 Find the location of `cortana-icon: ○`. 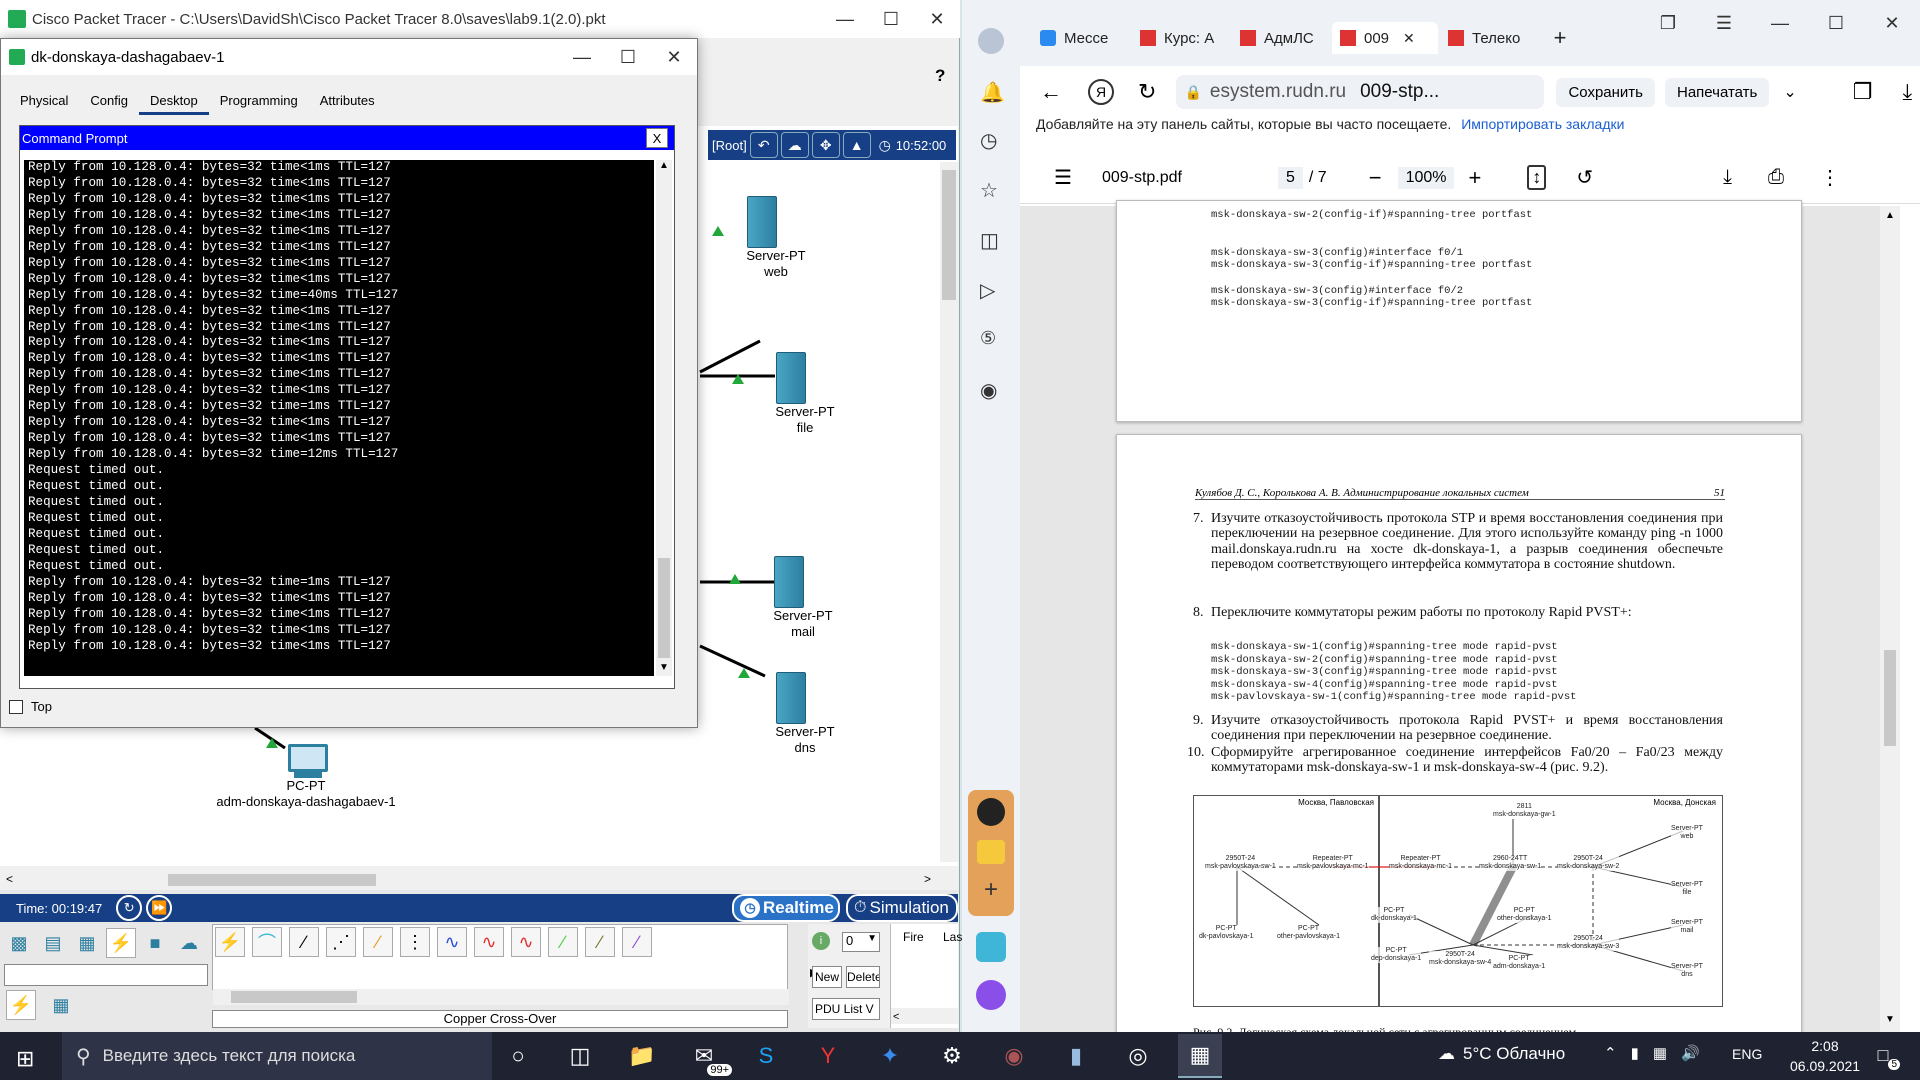

cortana-icon: ○ is located at coordinates (518, 1056).